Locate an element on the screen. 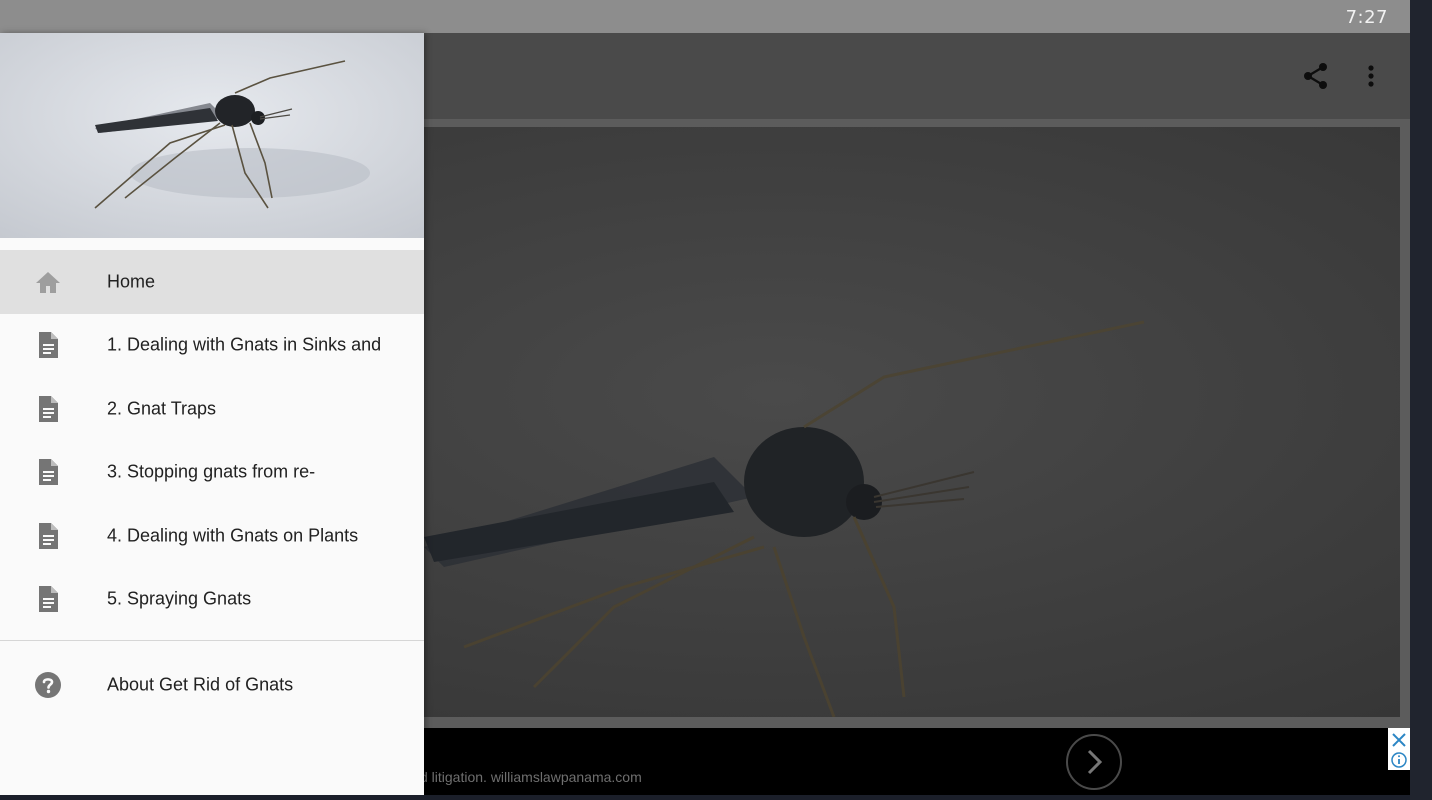 Image resolution: width=1432 pixels, height=800 pixels. ad-next-button is located at coordinates (1094, 762).